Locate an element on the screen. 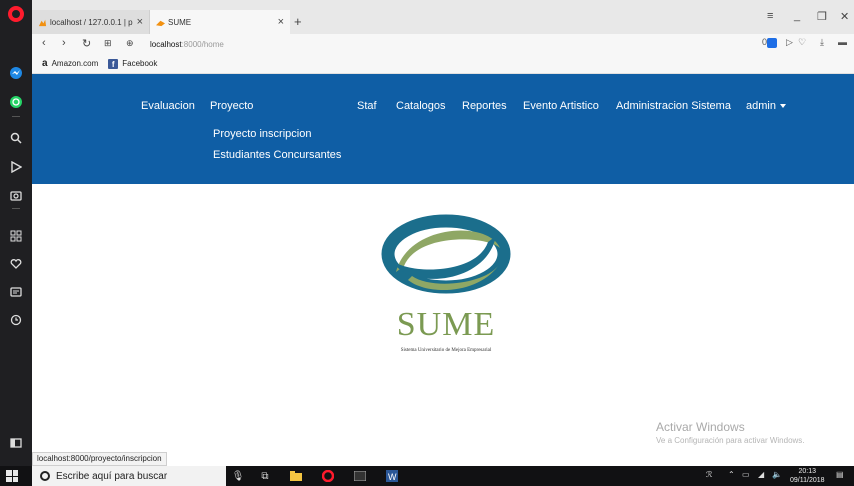 The height and width of the screenshot is (486, 854). cortana-icon is located at coordinates (45, 476).